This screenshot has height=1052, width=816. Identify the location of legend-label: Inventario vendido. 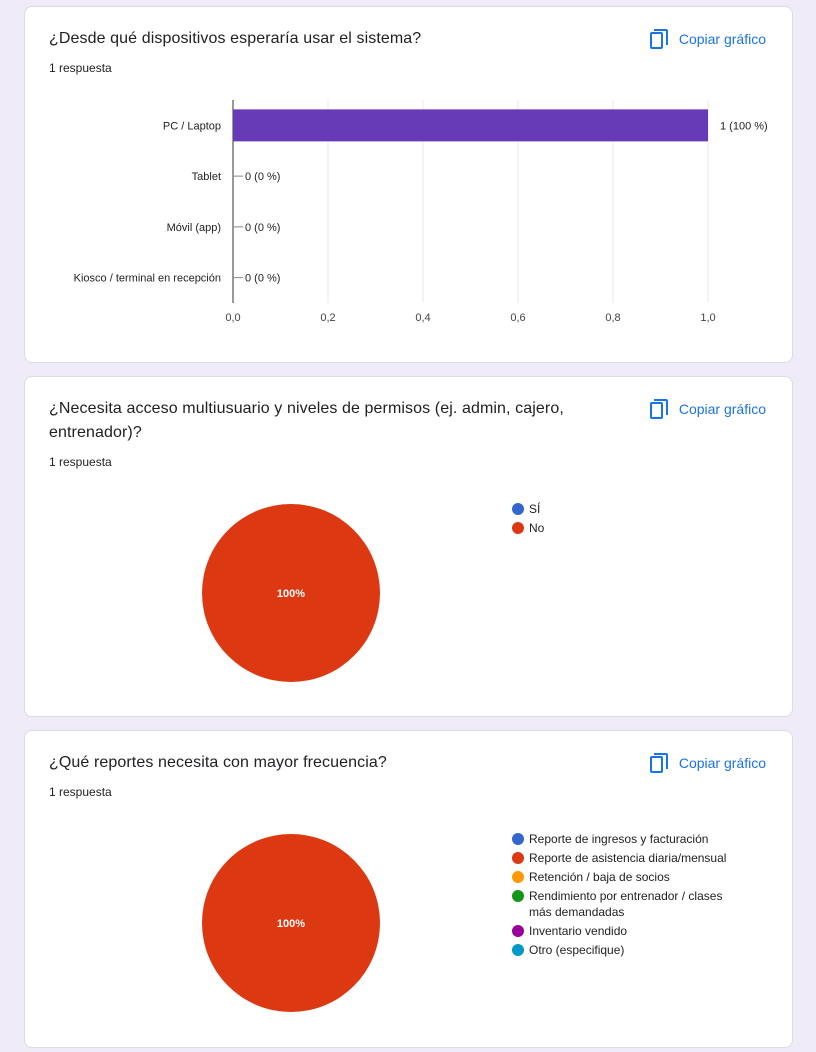
(578, 931).